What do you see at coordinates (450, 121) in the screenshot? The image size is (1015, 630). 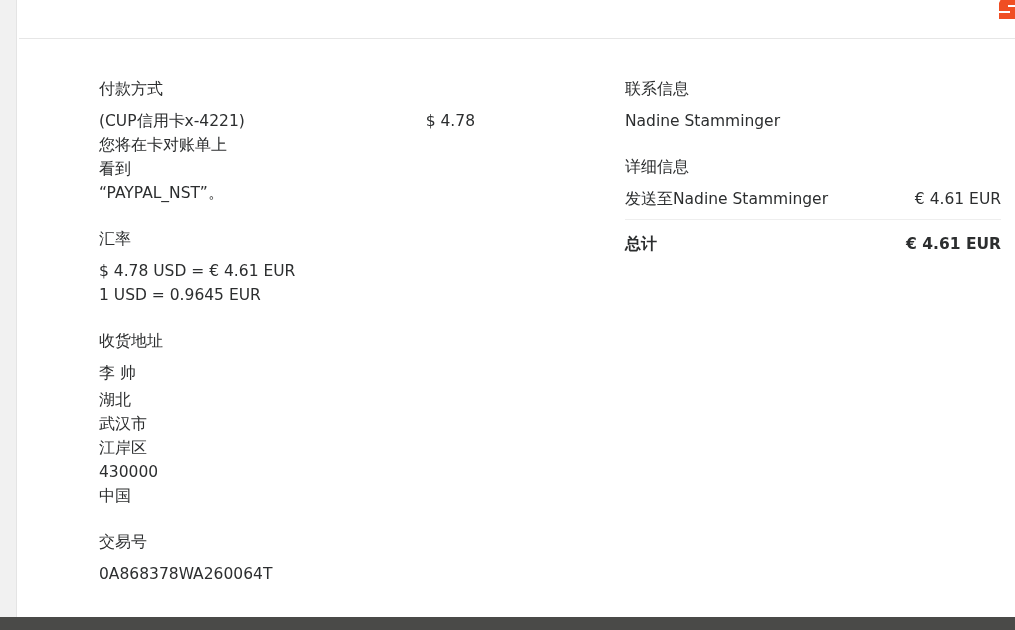 I see `payment-amount: $ 4.78` at bounding box center [450, 121].